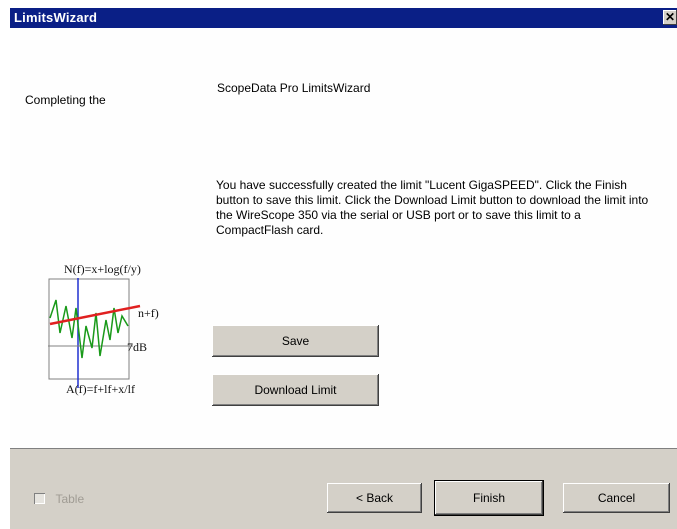 Image resolution: width=677 pixels, height=529 pixels. What do you see at coordinates (100, 389) in the screenshot?
I see `formula-bottom: A(f)=f+lf+x/lf` at bounding box center [100, 389].